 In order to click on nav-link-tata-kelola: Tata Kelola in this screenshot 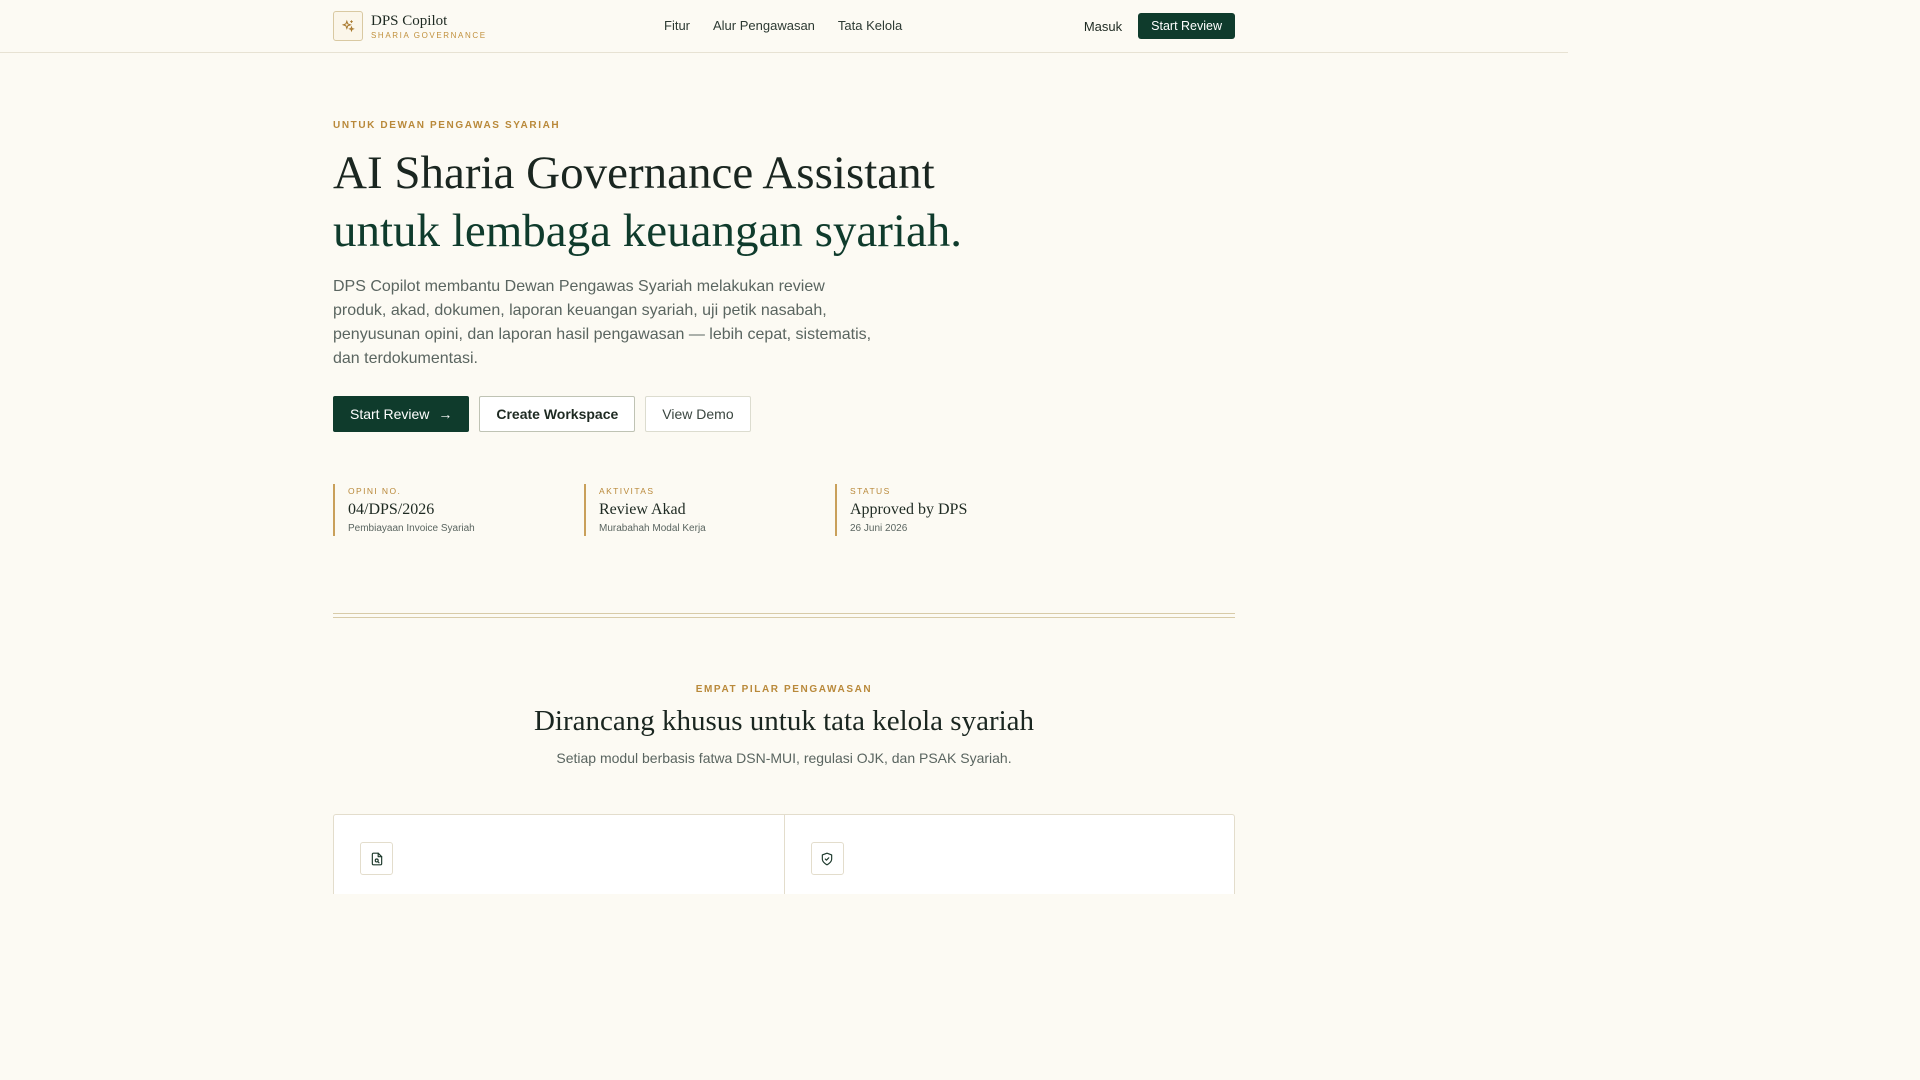, I will do `click(870, 25)`.